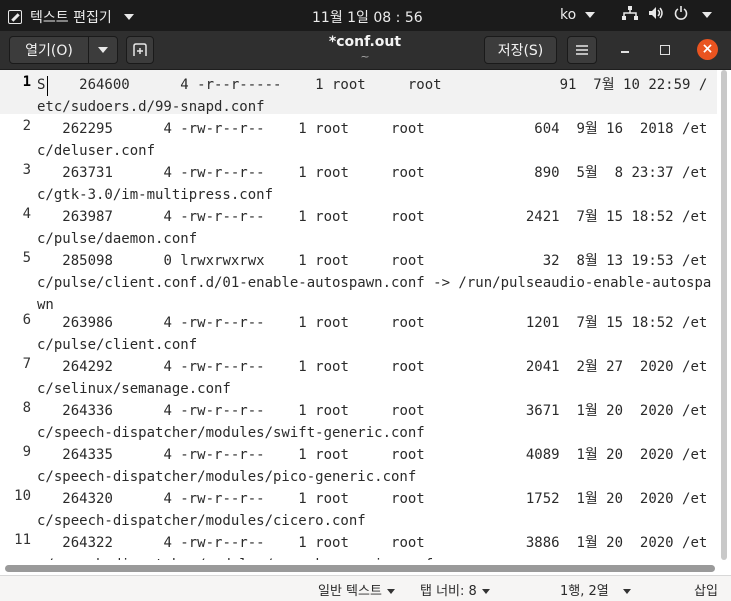 This screenshot has height=601, width=731. I want to click on network-icon, so click(630, 15).